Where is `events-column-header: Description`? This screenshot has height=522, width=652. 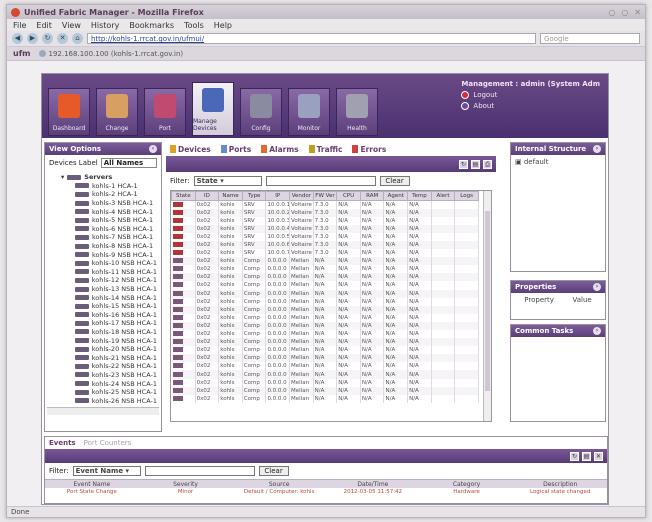
events-column-header: Description is located at coordinates (560, 484).